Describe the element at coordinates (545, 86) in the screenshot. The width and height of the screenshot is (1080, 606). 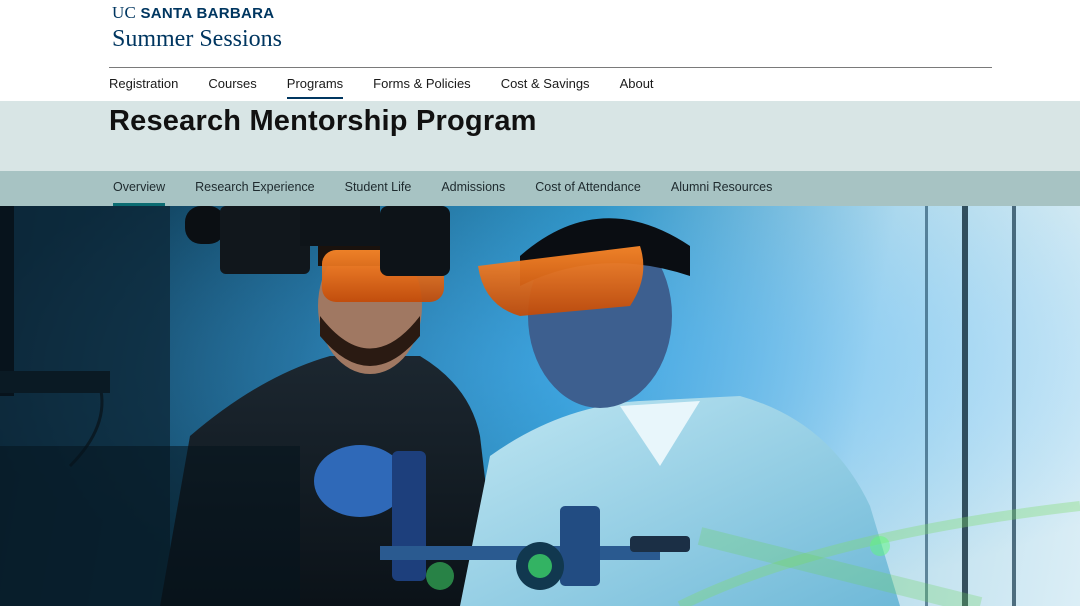
I see `nav-cost-savings: Cost & Savings` at that location.